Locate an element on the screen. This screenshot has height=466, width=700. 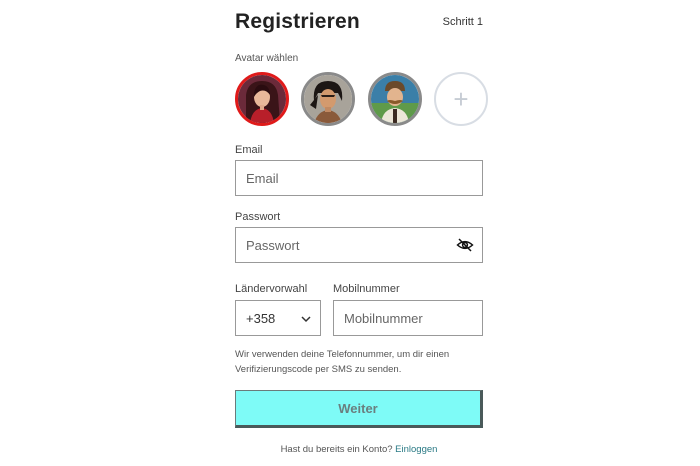
login-prompt: Hast du bereits ein Konto? Einloggen is located at coordinates (359, 449).